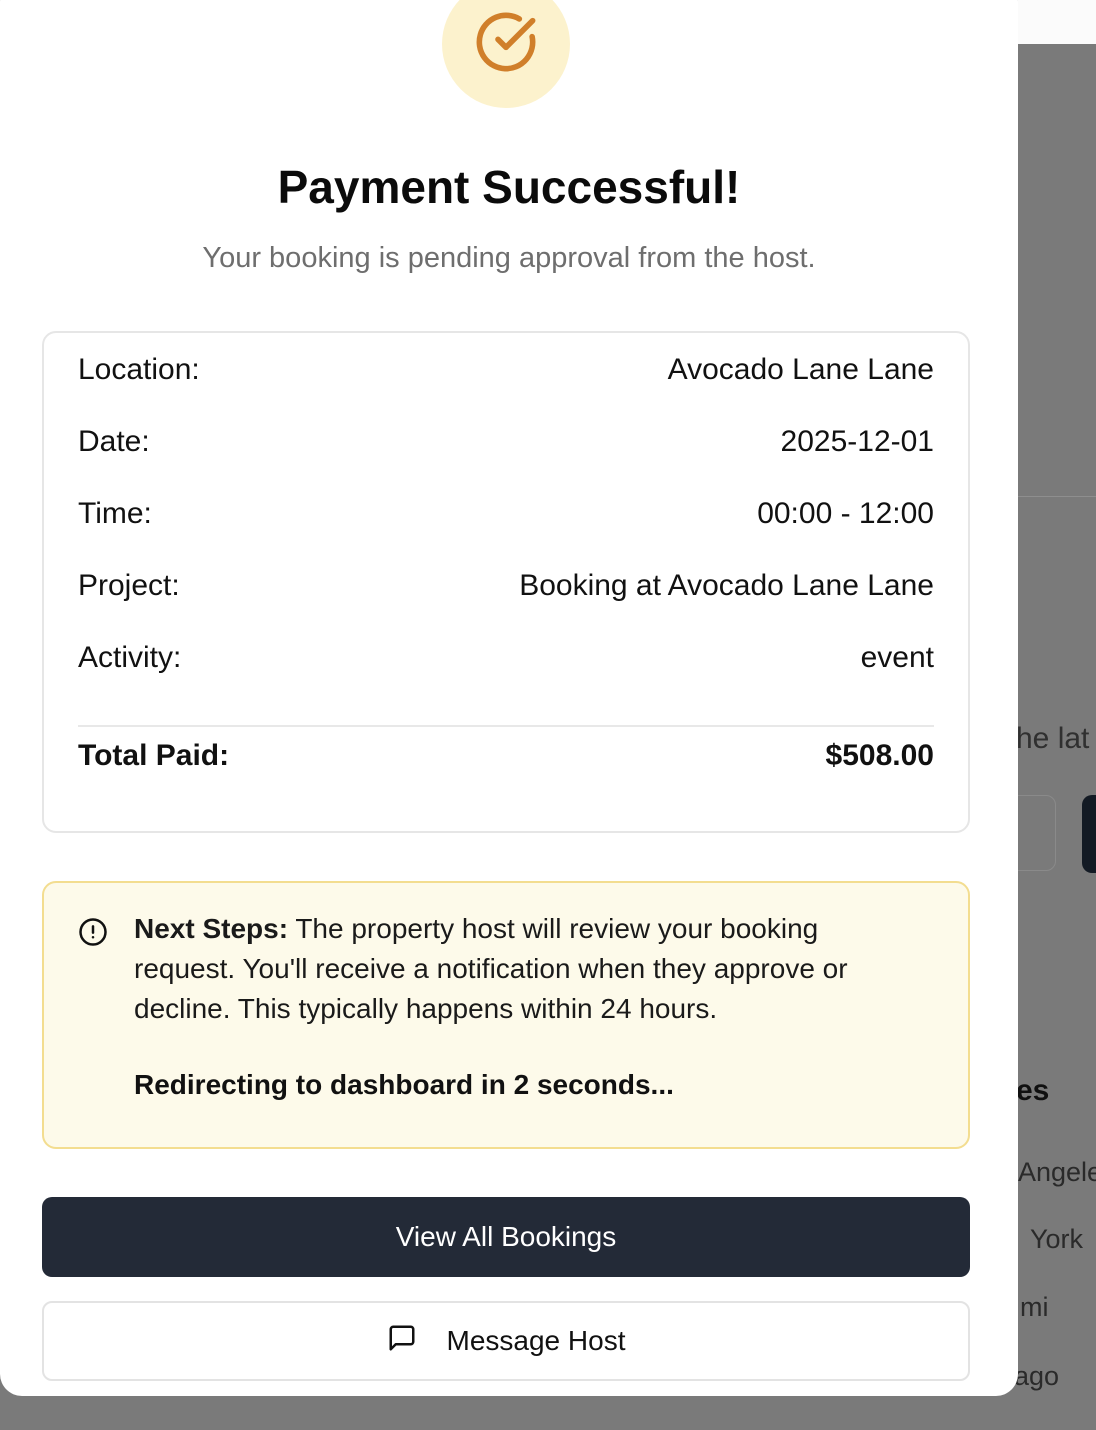  What do you see at coordinates (506, 514) in the screenshot?
I see `detail-row-time: Time: 00:00 - 12:00` at bounding box center [506, 514].